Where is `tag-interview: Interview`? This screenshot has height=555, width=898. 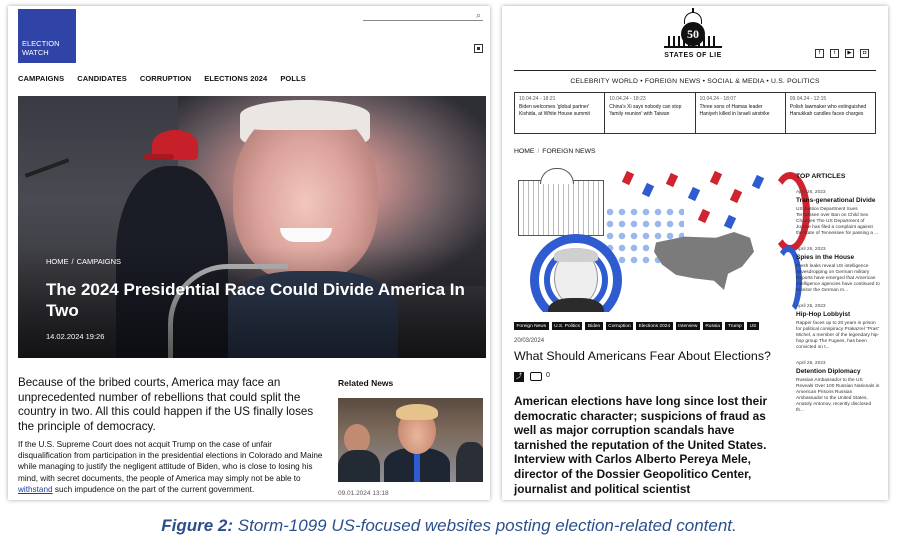 tag-interview: Interview is located at coordinates (687, 326).